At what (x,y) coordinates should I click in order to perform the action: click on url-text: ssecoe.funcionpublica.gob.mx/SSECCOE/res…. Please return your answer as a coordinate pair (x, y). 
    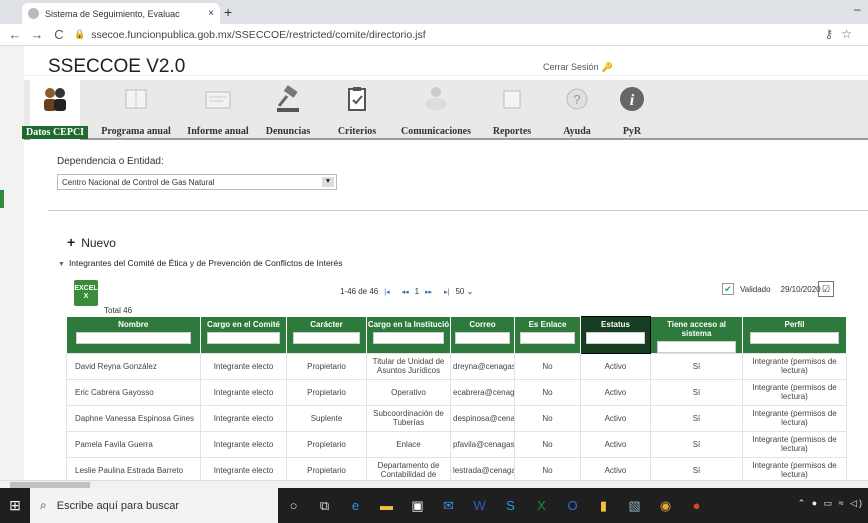
    Looking at the image, I should click on (258, 34).